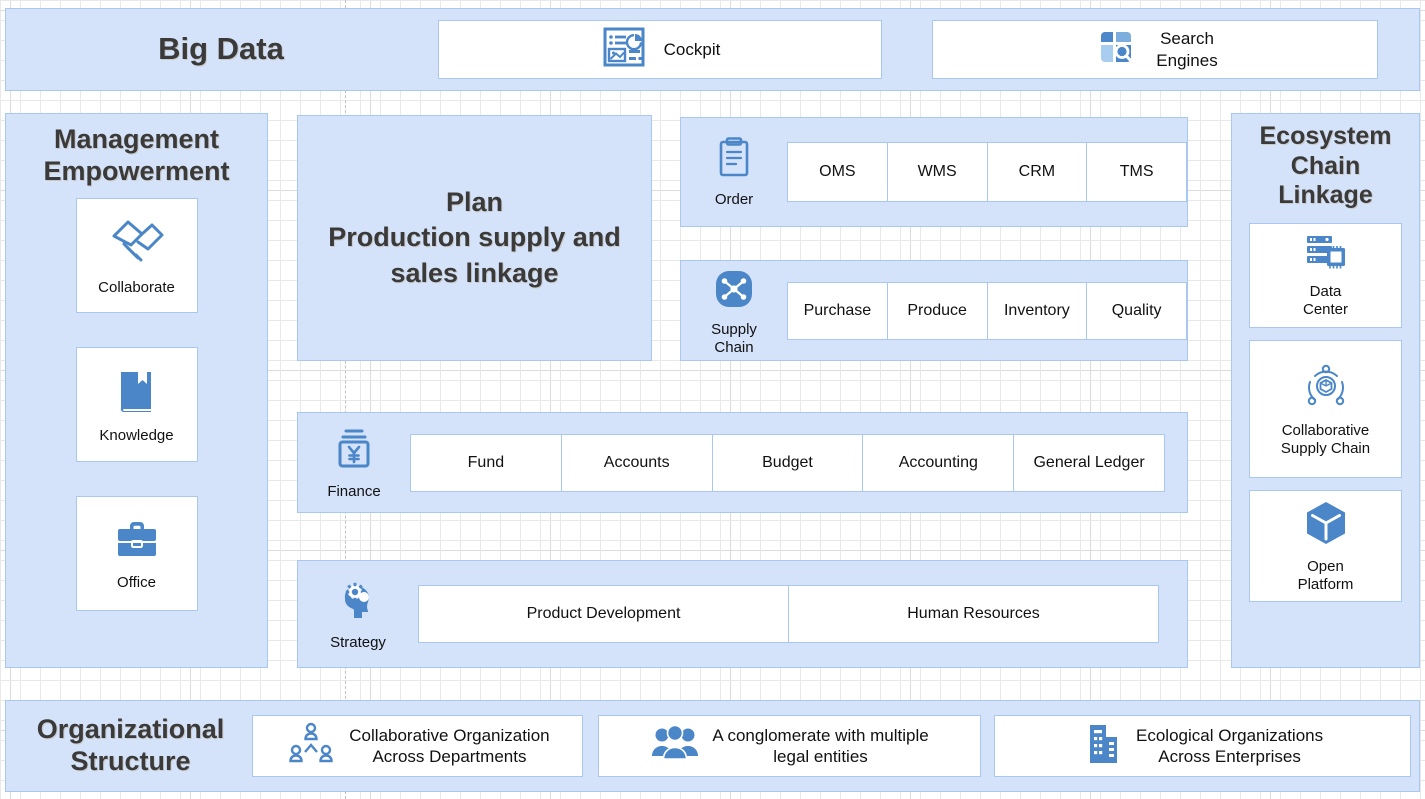 The image size is (1425, 799). What do you see at coordinates (1187, 49) in the screenshot?
I see `search-engines-label: Search Engines` at bounding box center [1187, 49].